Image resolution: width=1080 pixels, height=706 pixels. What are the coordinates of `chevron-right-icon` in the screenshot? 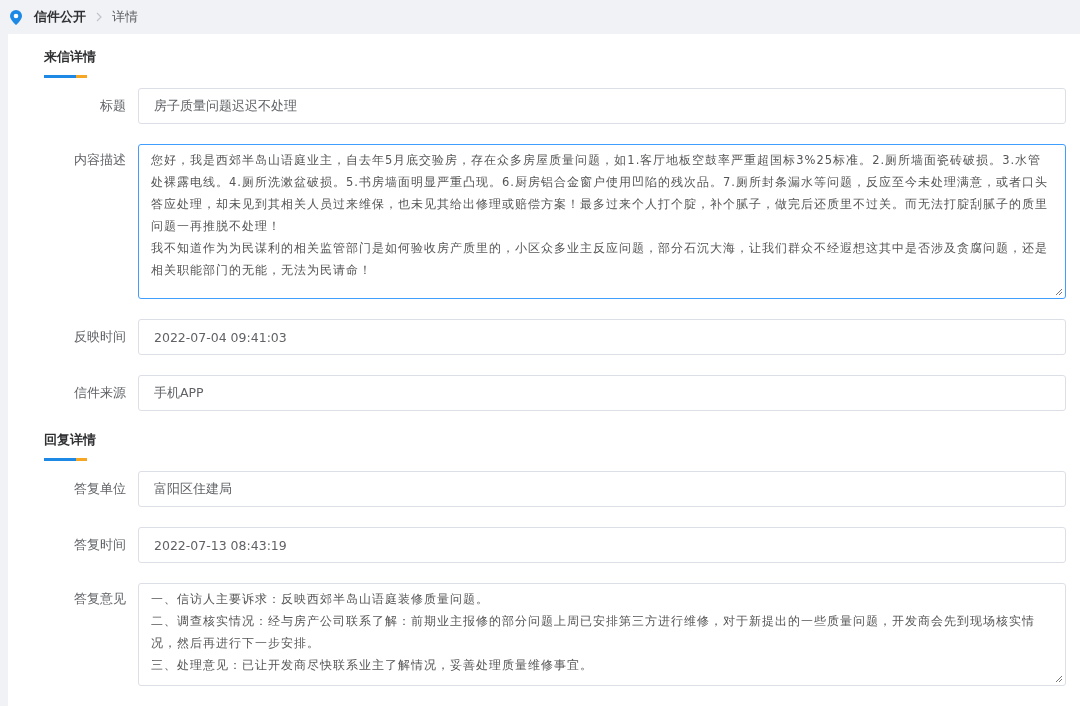 It's located at (99, 17).